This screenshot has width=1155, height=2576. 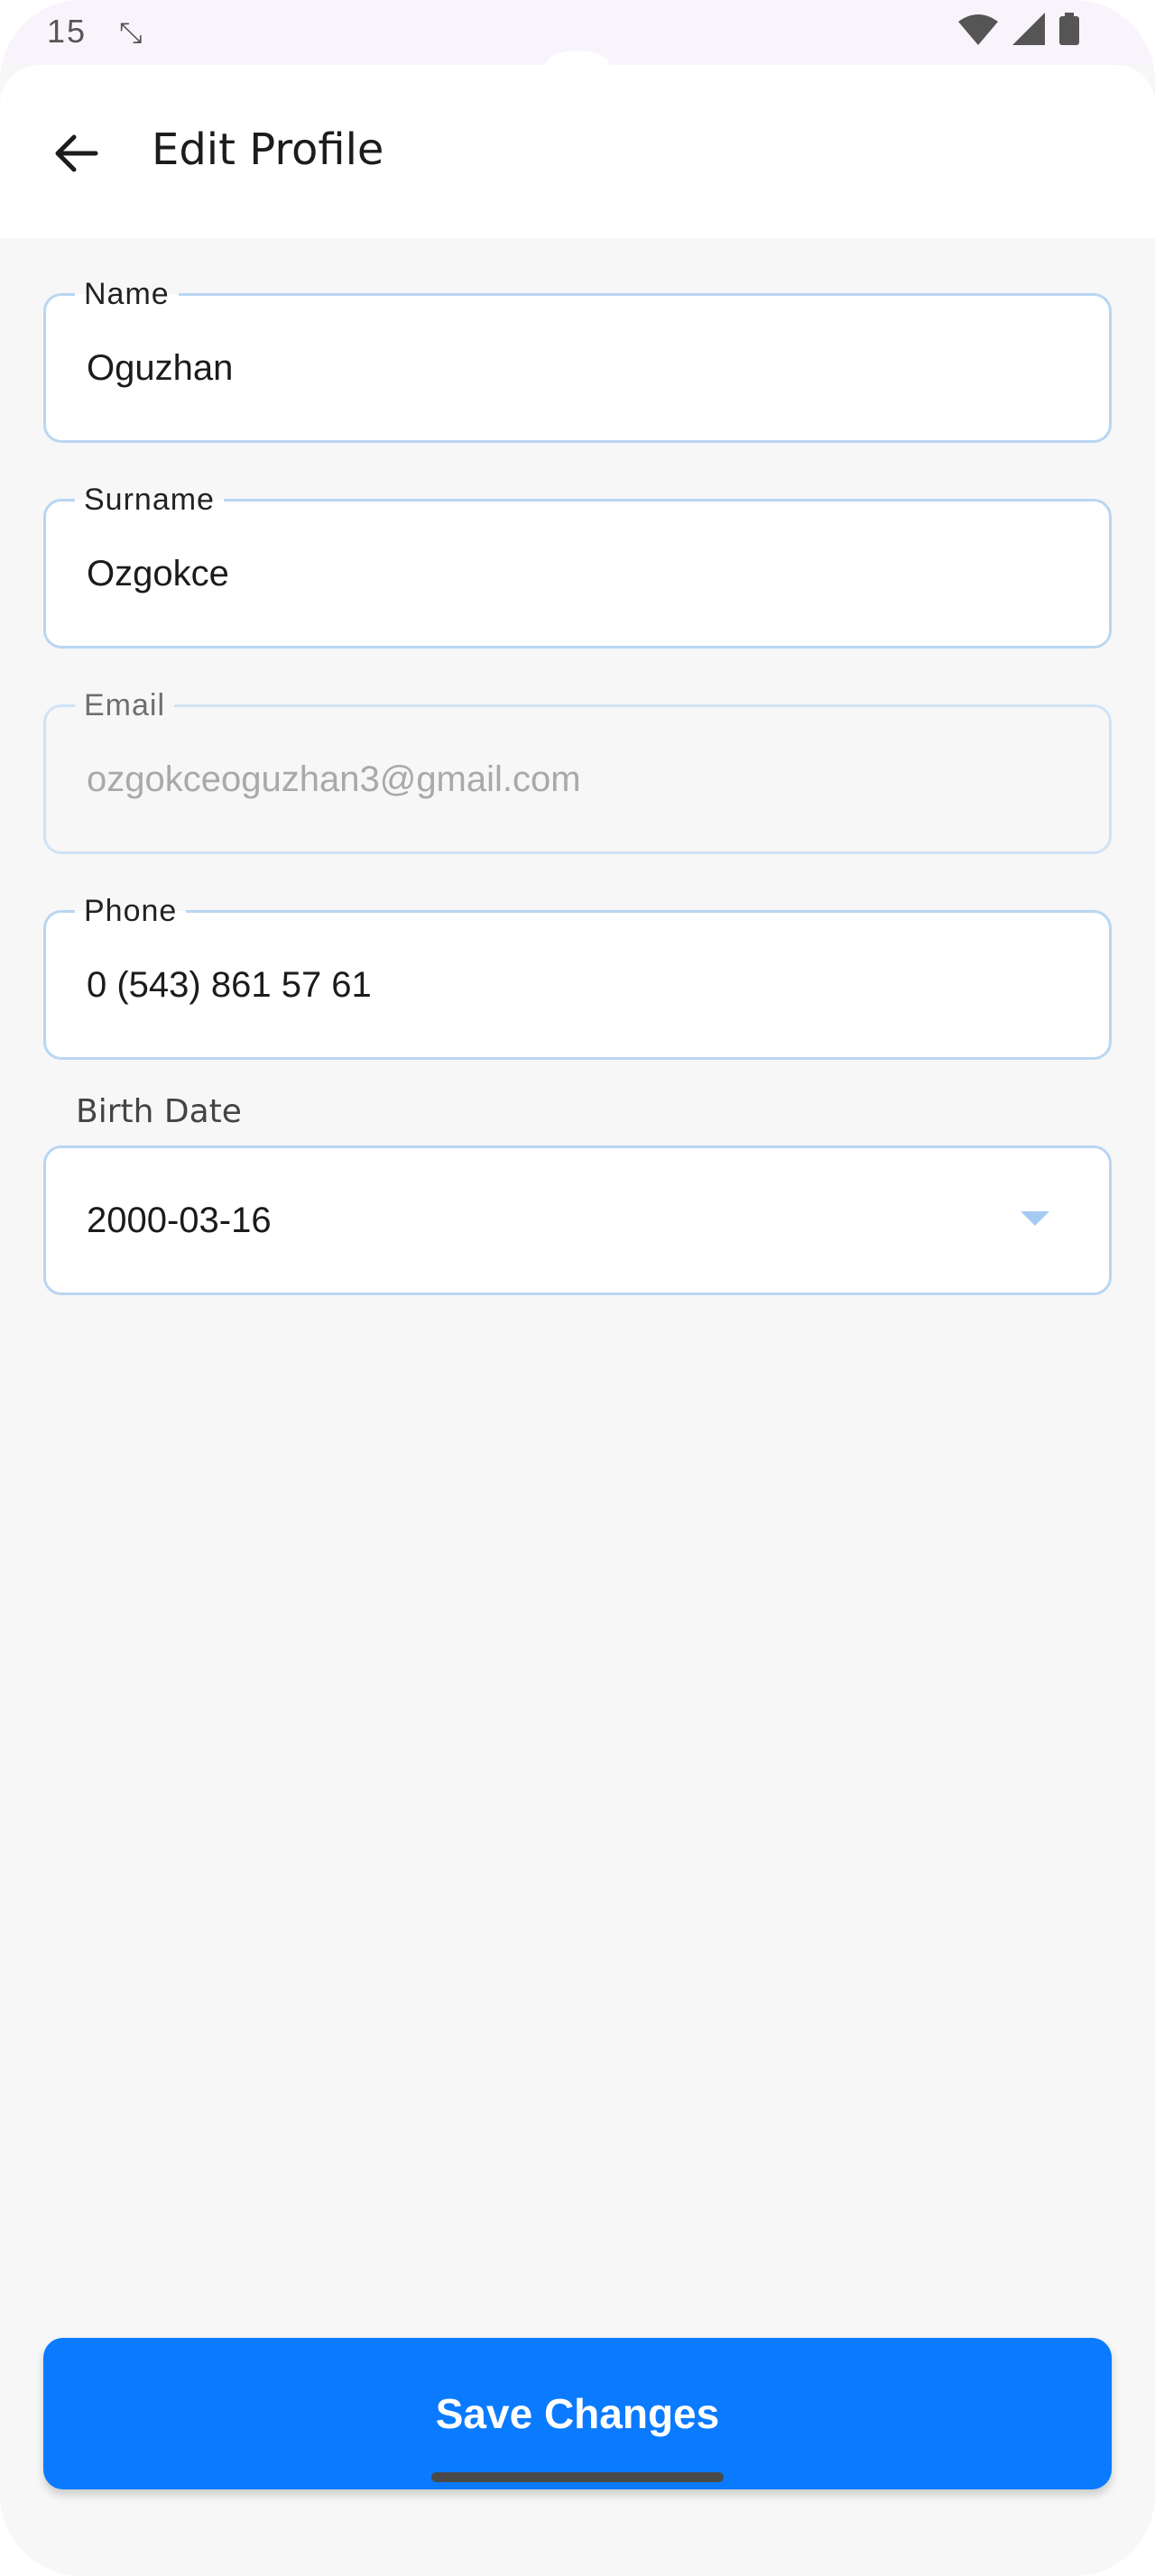 I want to click on surname-field: Surname, so click(x=577, y=564).